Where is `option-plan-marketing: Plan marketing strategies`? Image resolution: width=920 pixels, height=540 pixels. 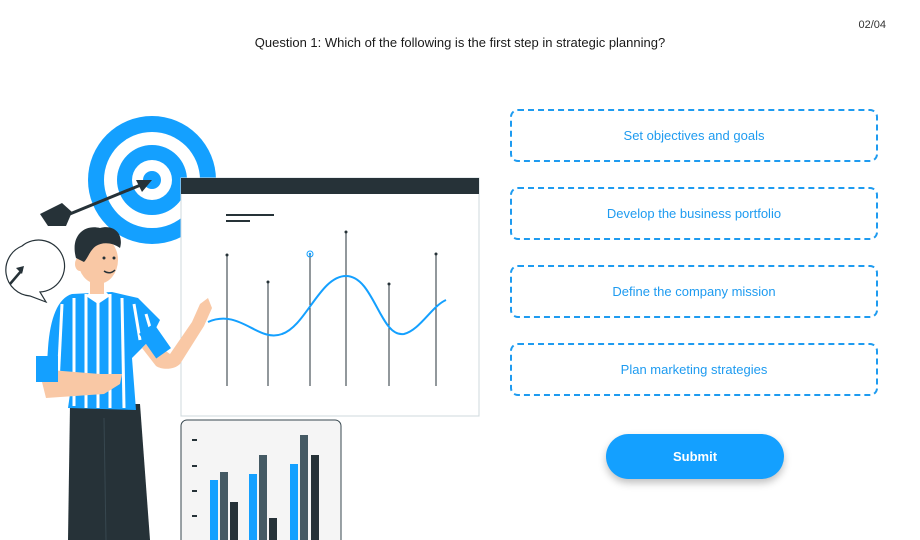
option-plan-marketing: Plan marketing strategies is located at coordinates (694, 369).